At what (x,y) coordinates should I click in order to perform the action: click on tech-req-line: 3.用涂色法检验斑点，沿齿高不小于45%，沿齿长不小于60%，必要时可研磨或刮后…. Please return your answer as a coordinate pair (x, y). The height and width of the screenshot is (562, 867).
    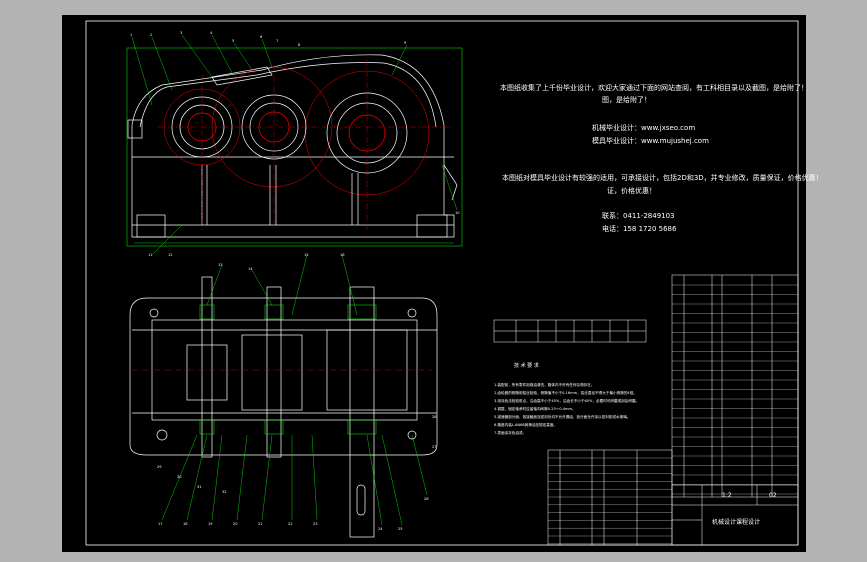
    Looking at the image, I should click on (567, 401).